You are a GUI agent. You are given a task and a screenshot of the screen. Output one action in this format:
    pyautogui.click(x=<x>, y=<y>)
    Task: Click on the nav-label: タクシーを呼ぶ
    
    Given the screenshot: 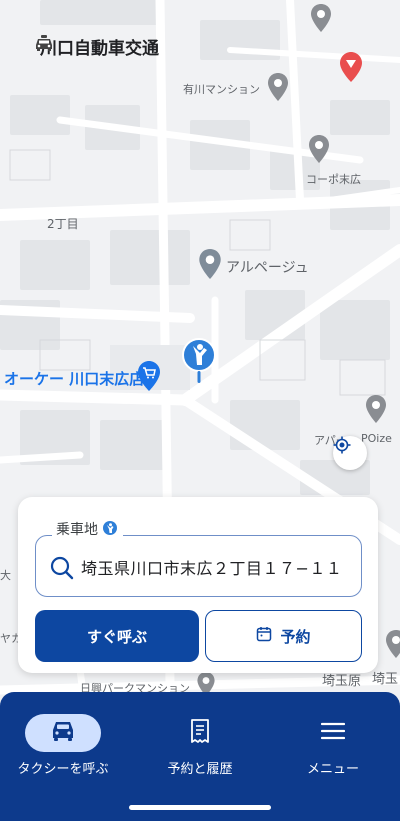 What is the action you would take?
    pyautogui.click(x=63, y=769)
    